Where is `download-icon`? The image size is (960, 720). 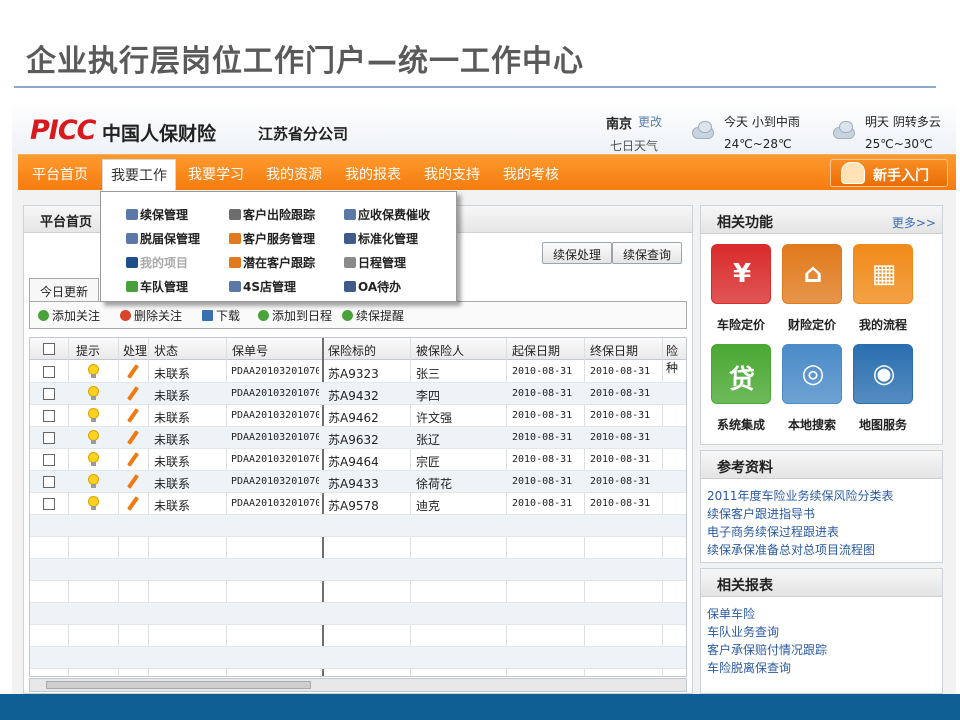
download-icon is located at coordinates (207, 315).